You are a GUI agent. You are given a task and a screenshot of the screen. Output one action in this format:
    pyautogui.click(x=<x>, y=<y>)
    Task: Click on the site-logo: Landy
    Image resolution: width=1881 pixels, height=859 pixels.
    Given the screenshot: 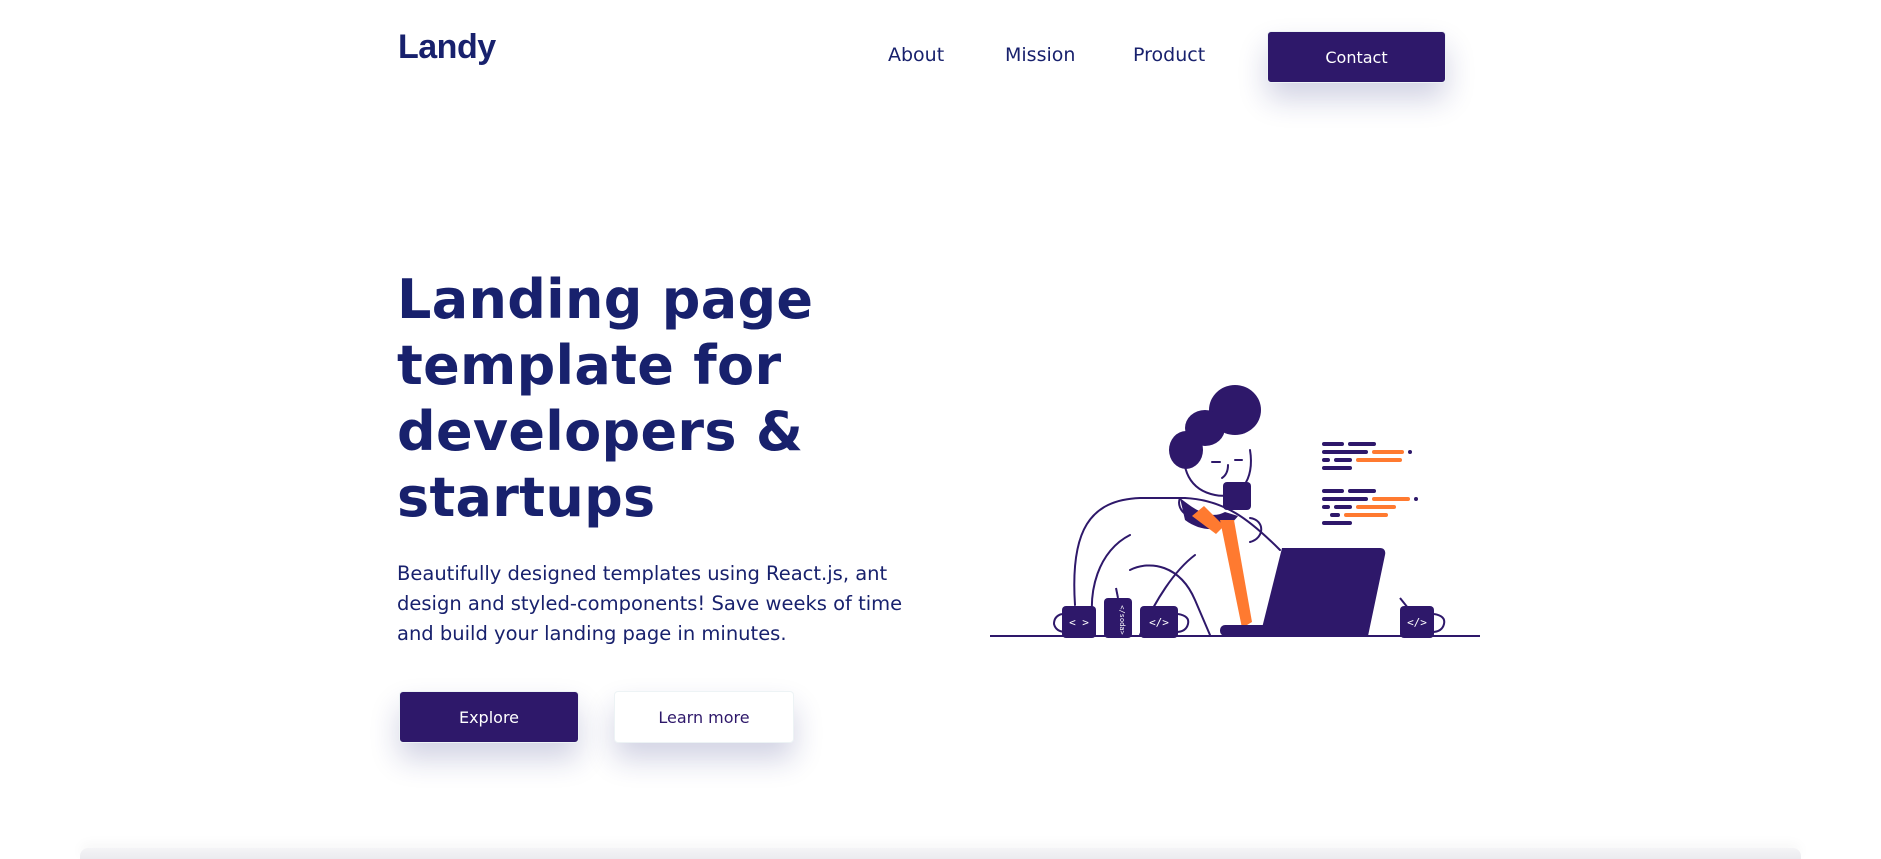 What is the action you would take?
    pyautogui.click(x=447, y=47)
    